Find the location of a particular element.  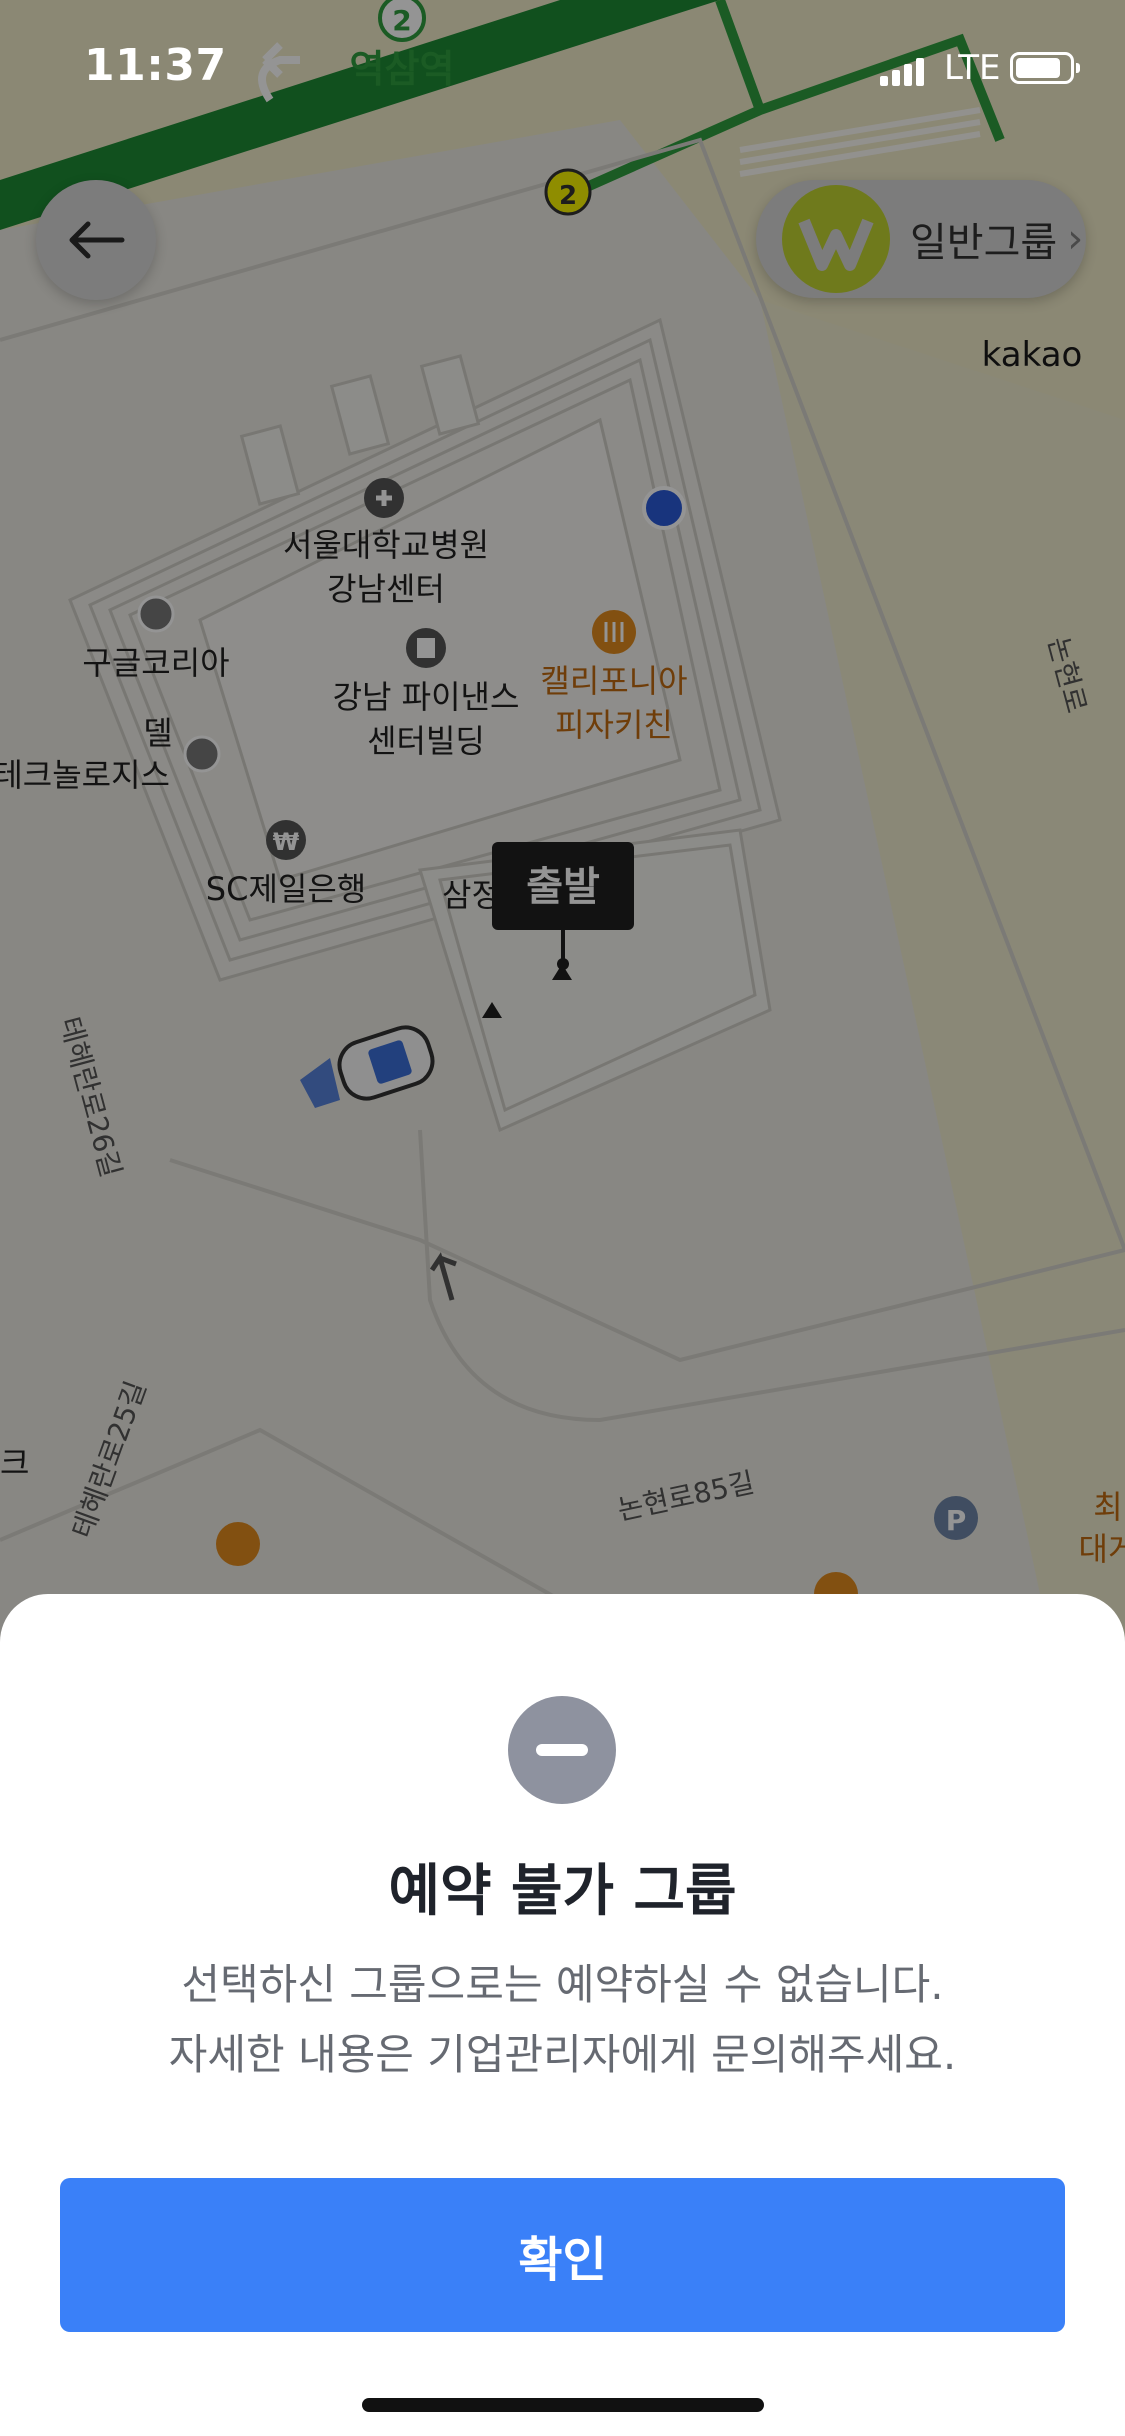

battery-icon is located at coordinates (1045, 68).